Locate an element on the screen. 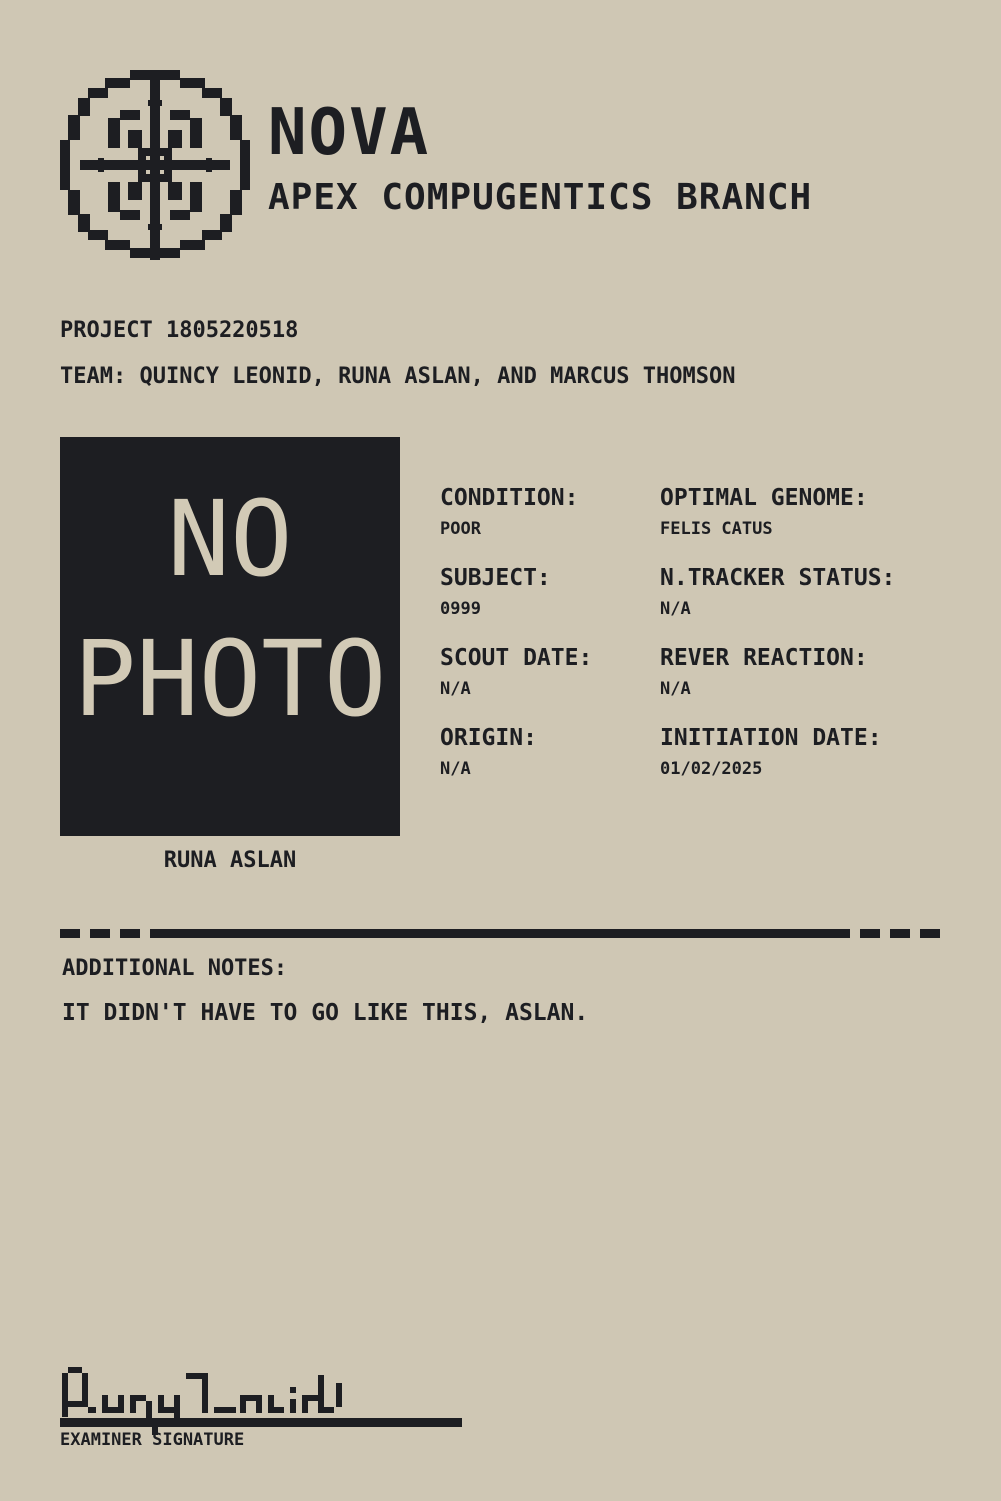  brand-title: NOVA is located at coordinates (349, 133).